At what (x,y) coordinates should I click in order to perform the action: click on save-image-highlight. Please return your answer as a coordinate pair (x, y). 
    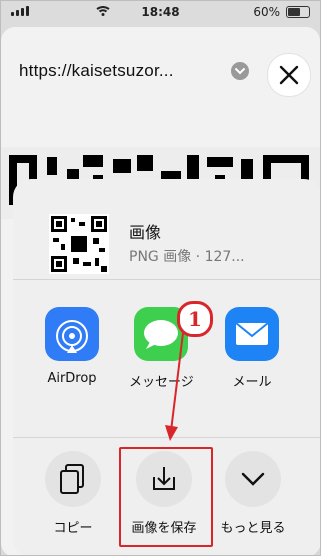
    Looking at the image, I should click on (166, 497).